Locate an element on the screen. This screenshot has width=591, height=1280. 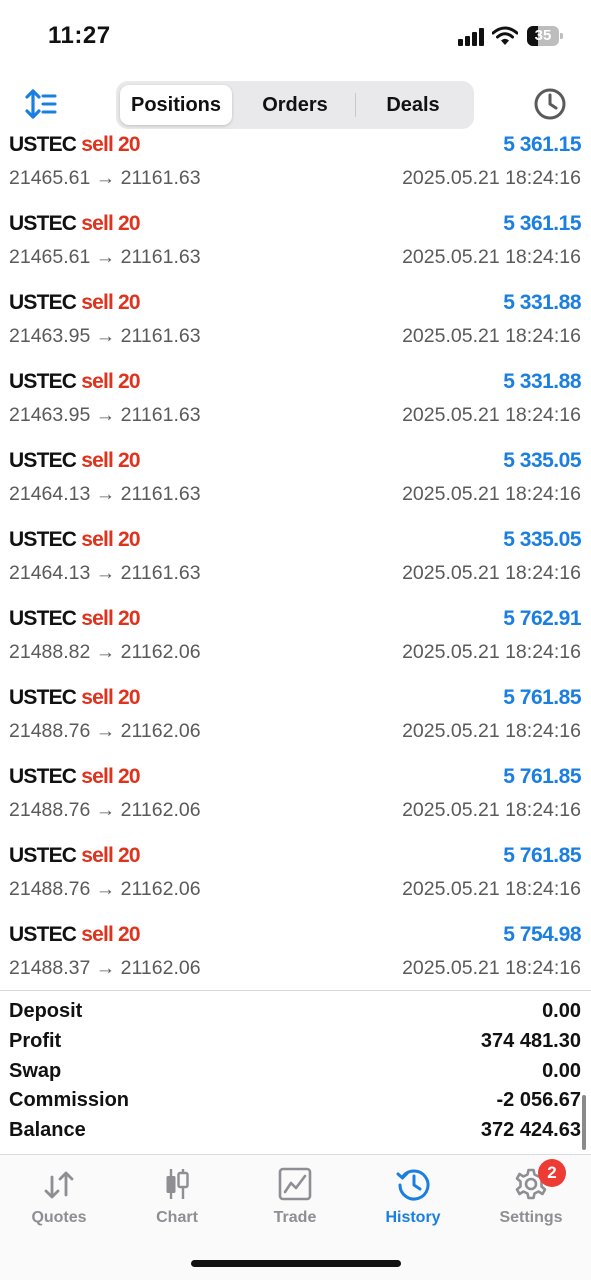
deal-profit: 5 361.15 is located at coordinates (542, 144).